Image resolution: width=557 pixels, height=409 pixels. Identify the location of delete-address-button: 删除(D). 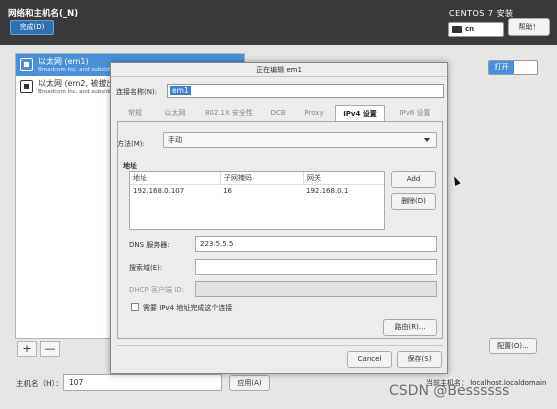
(413, 201).